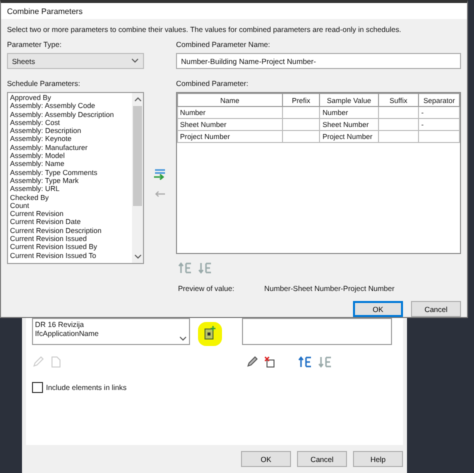 The height and width of the screenshot is (473, 474). Describe the element at coordinates (56, 362) in the screenshot. I see `paste-icon` at that location.